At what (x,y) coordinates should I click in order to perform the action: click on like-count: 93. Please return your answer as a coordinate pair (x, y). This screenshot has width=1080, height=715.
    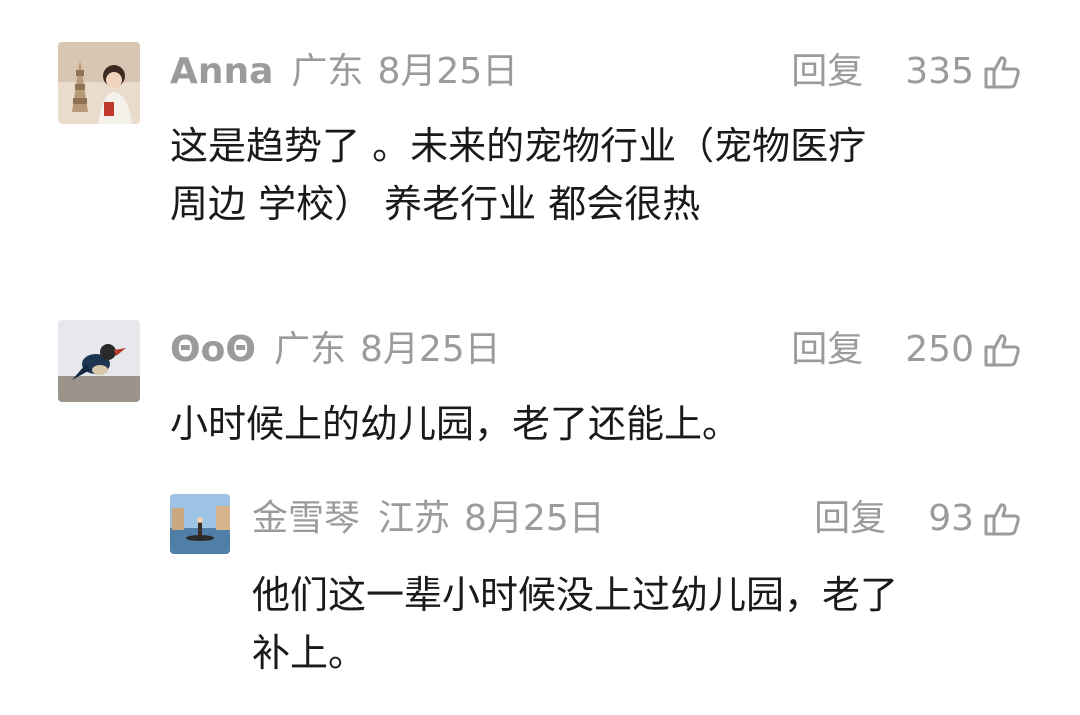
    Looking at the image, I should click on (951, 518).